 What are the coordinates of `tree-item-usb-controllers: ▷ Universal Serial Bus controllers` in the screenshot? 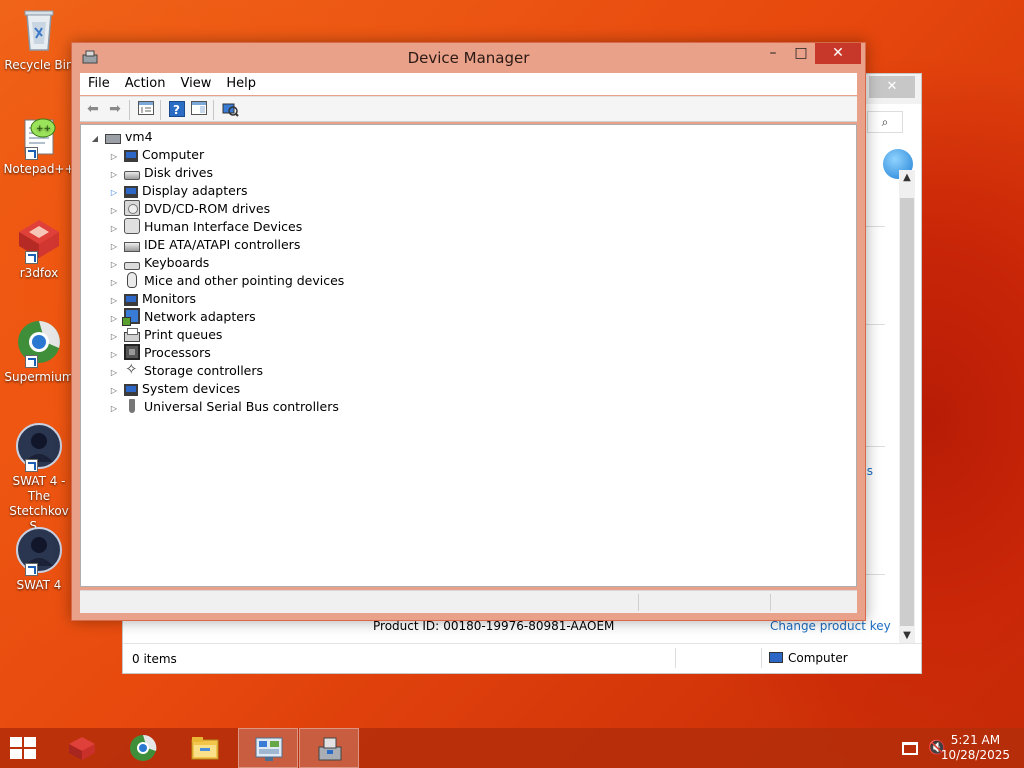 It's located at (223, 407).